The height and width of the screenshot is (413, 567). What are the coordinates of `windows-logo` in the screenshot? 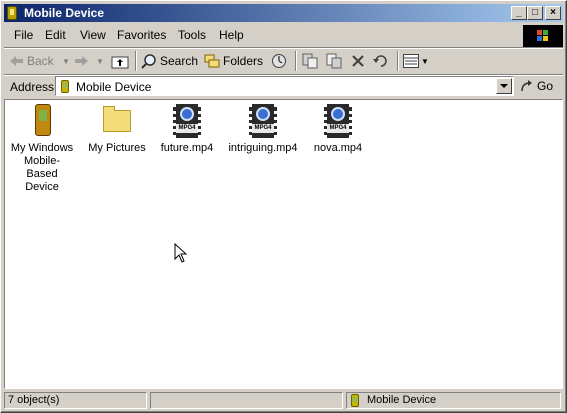 It's located at (543, 36).